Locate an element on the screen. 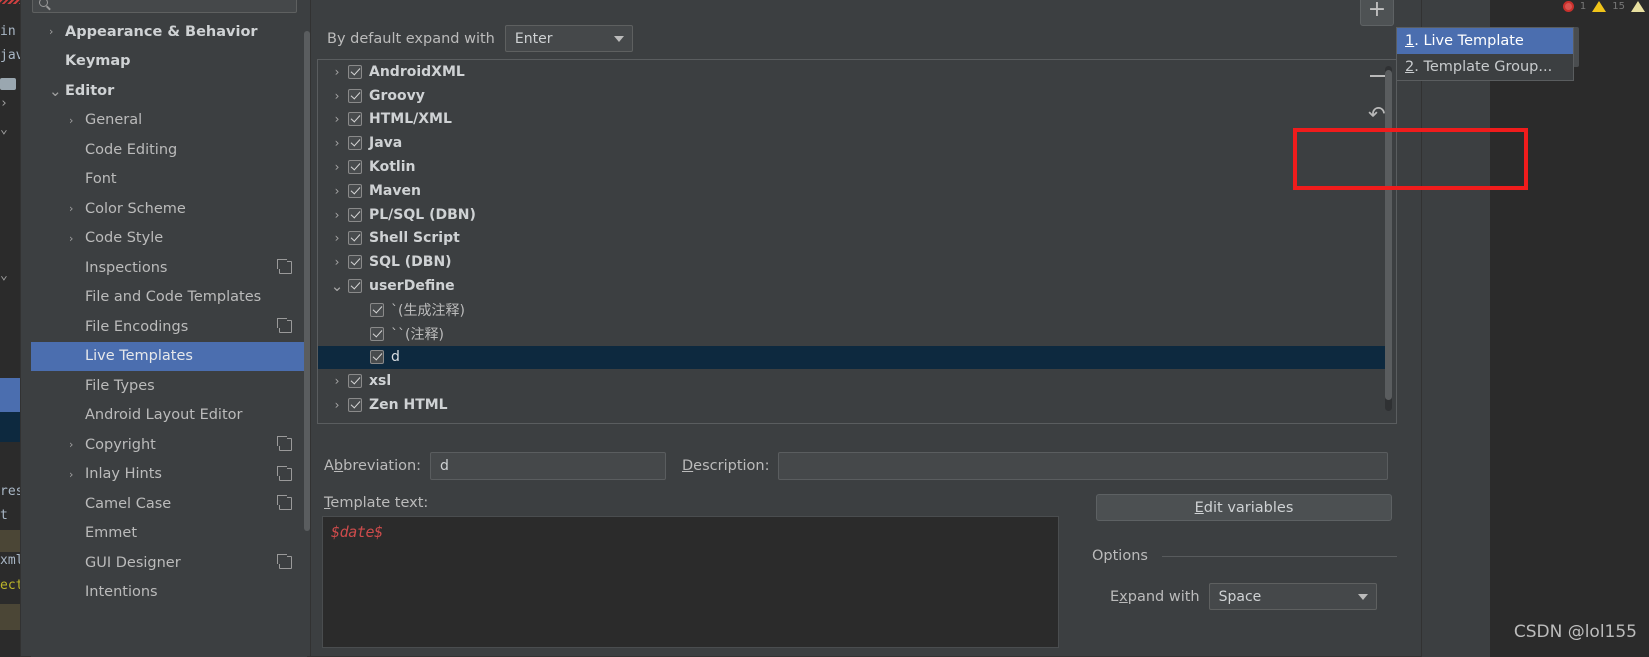  sidebar-item-keymap: ›Keymap is located at coordinates (169, 62).